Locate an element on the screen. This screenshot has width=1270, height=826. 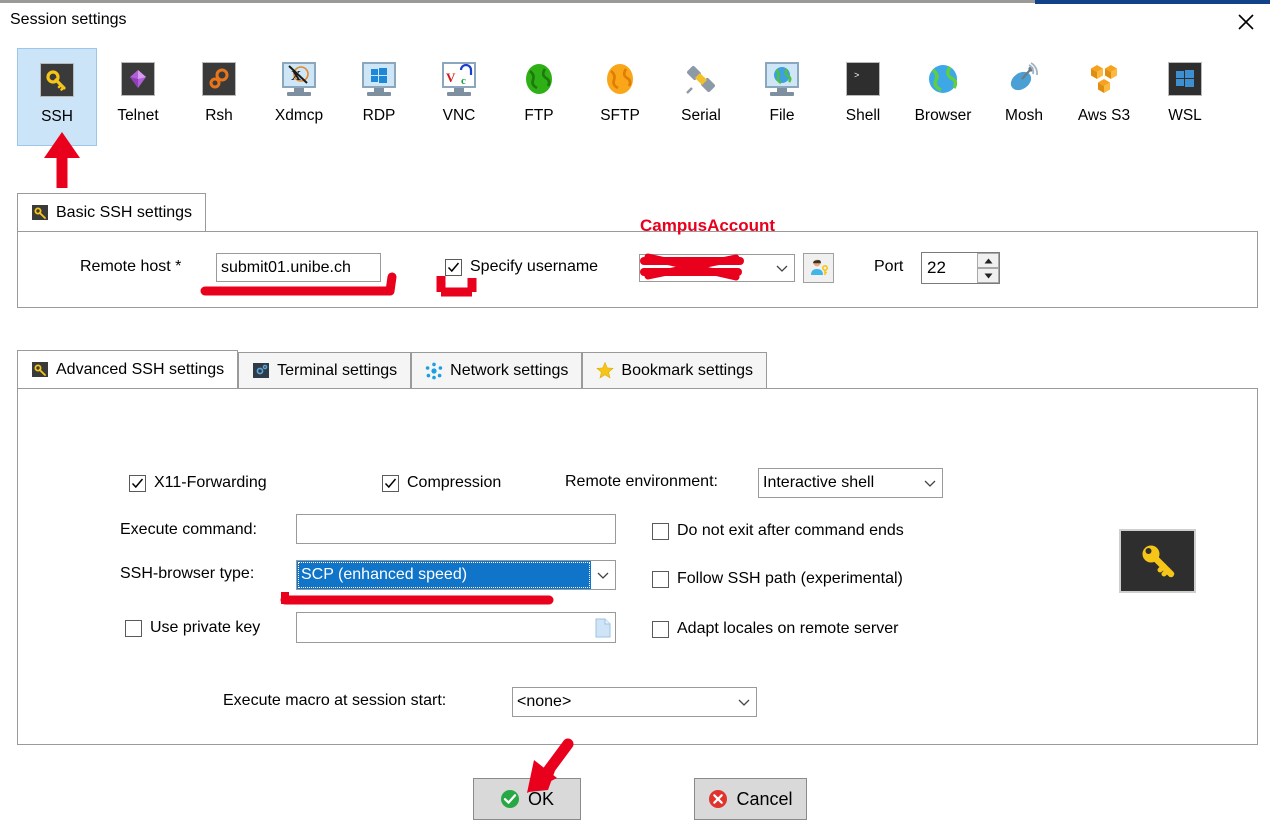
remote-host-input: submit01.unibe.ch is located at coordinates (298, 267).